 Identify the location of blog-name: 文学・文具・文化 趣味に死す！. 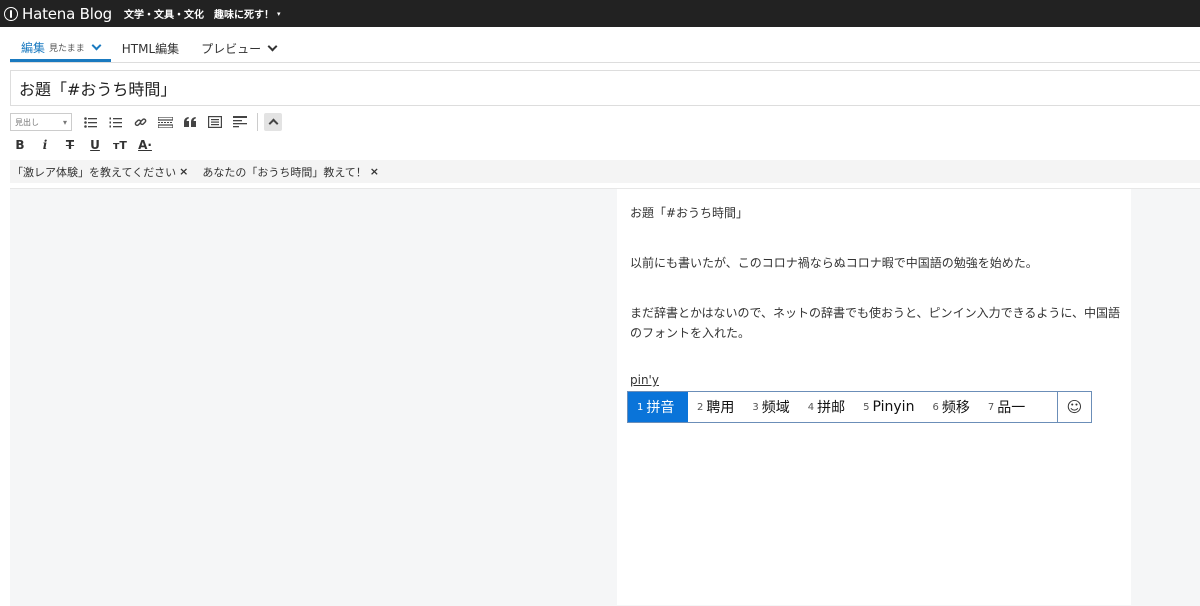
(199, 13).